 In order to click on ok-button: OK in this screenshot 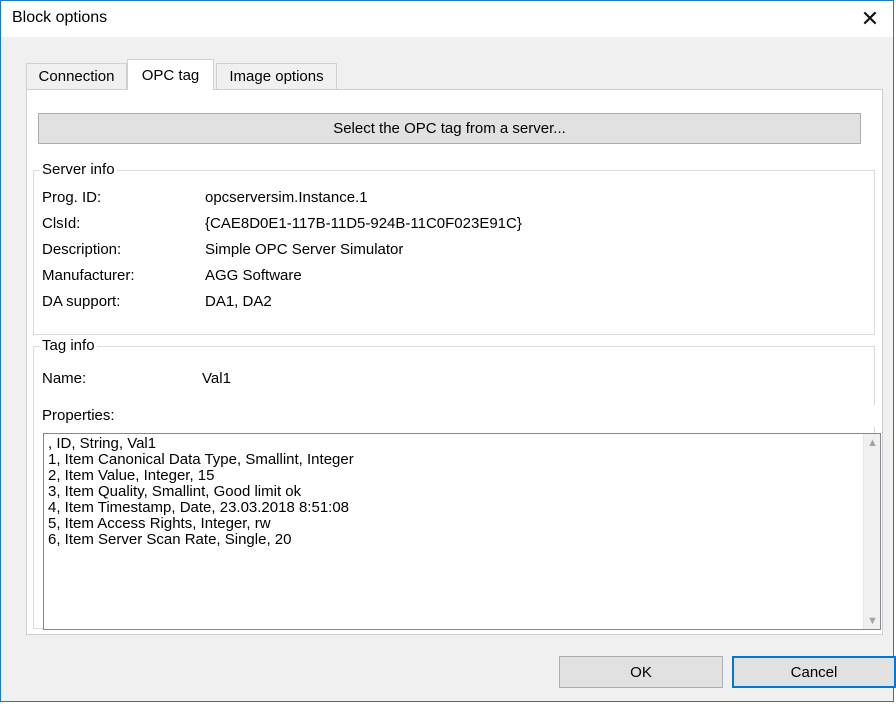, I will do `click(641, 672)`.